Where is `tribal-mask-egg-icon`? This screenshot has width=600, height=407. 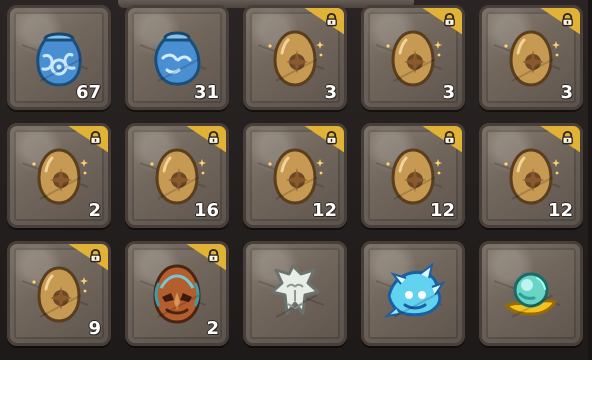 tribal-mask-egg-icon is located at coordinates (177, 293).